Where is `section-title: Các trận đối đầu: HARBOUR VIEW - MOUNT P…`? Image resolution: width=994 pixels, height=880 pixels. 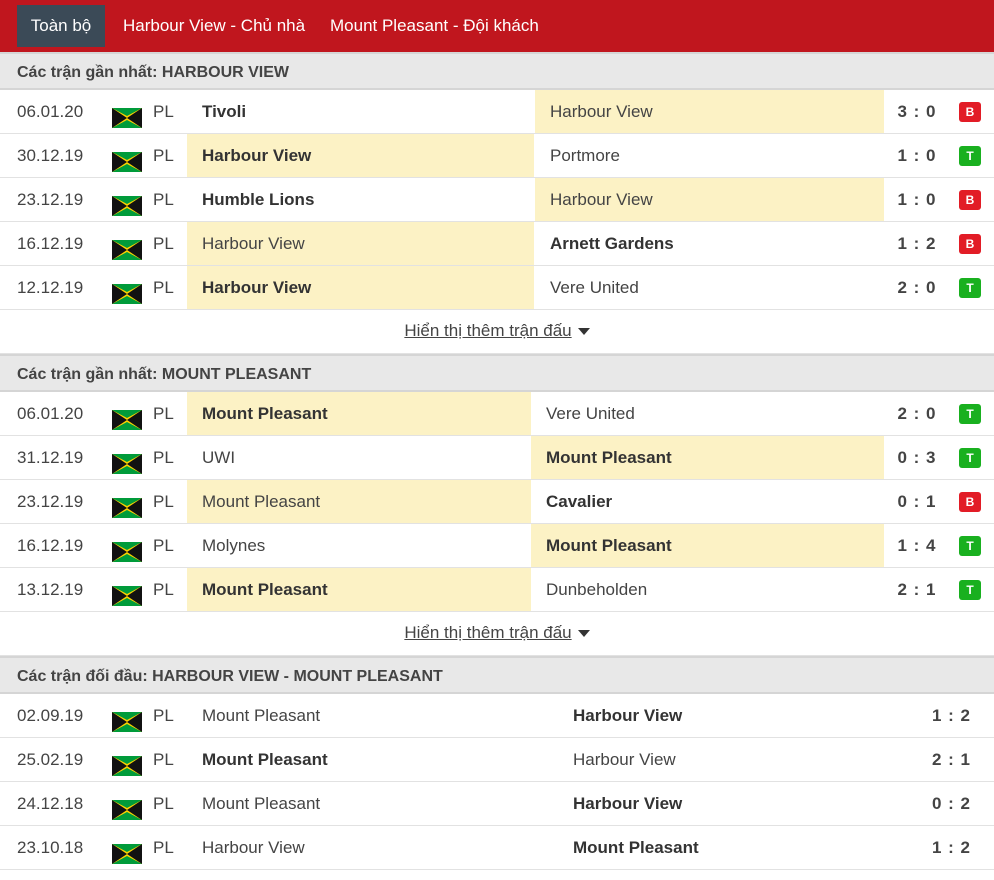 section-title: Các trận đối đầu: HARBOUR VIEW - MOUNT P… is located at coordinates (497, 675).